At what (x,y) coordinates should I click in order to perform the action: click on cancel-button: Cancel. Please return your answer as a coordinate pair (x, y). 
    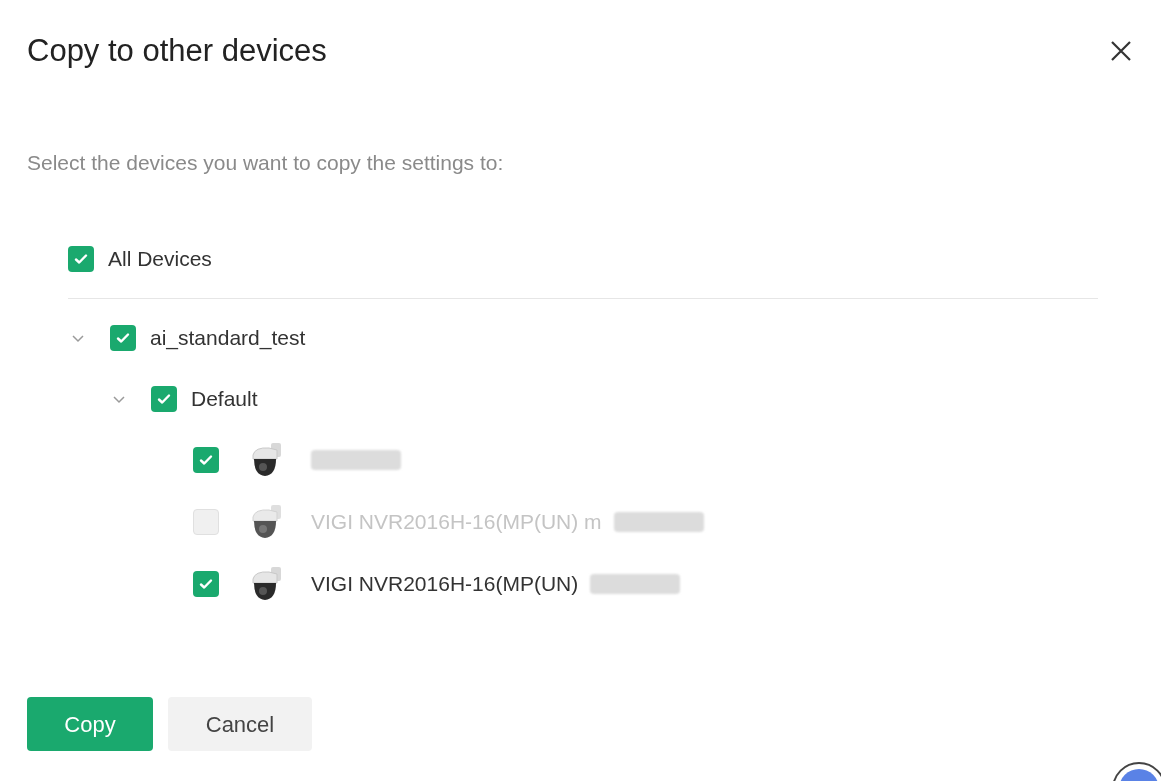
    Looking at the image, I should click on (240, 724).